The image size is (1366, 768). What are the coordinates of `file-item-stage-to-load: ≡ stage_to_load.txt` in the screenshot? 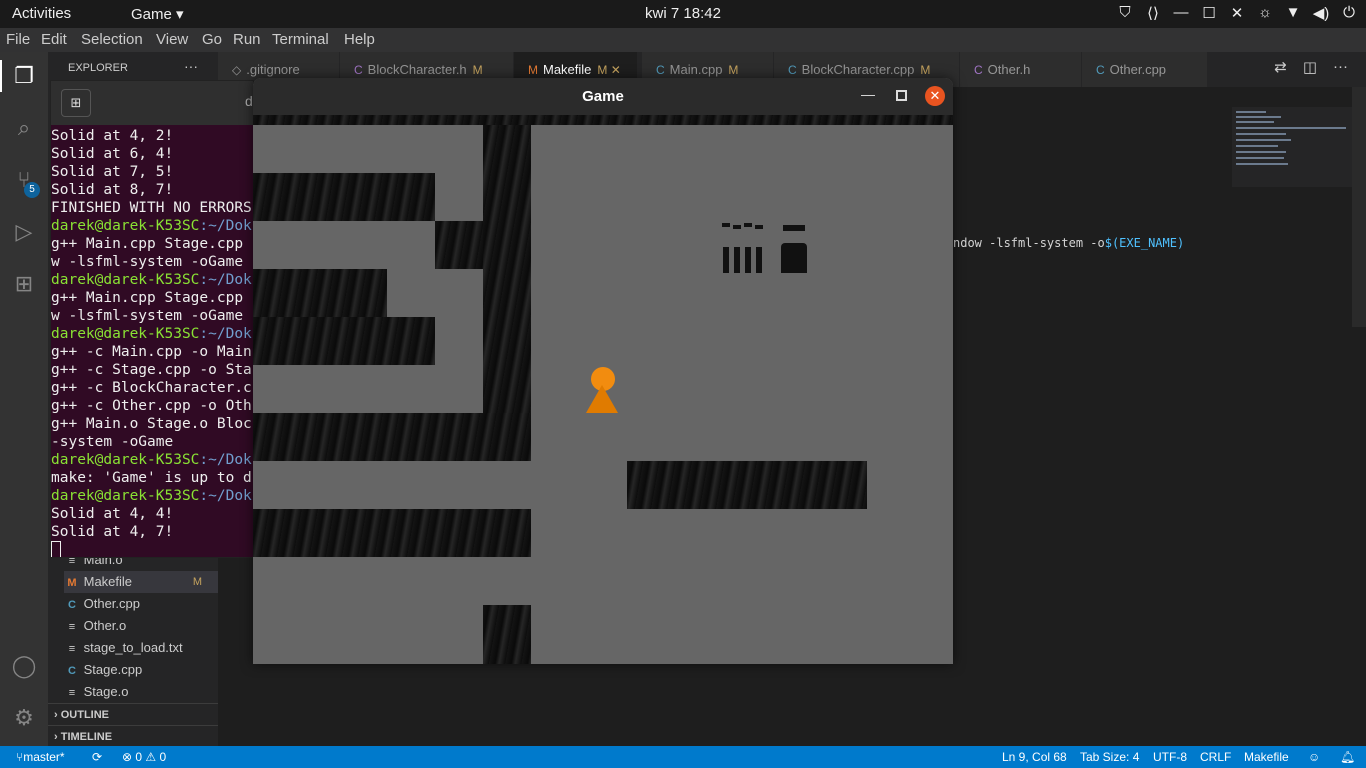 It's located at (141, 648).